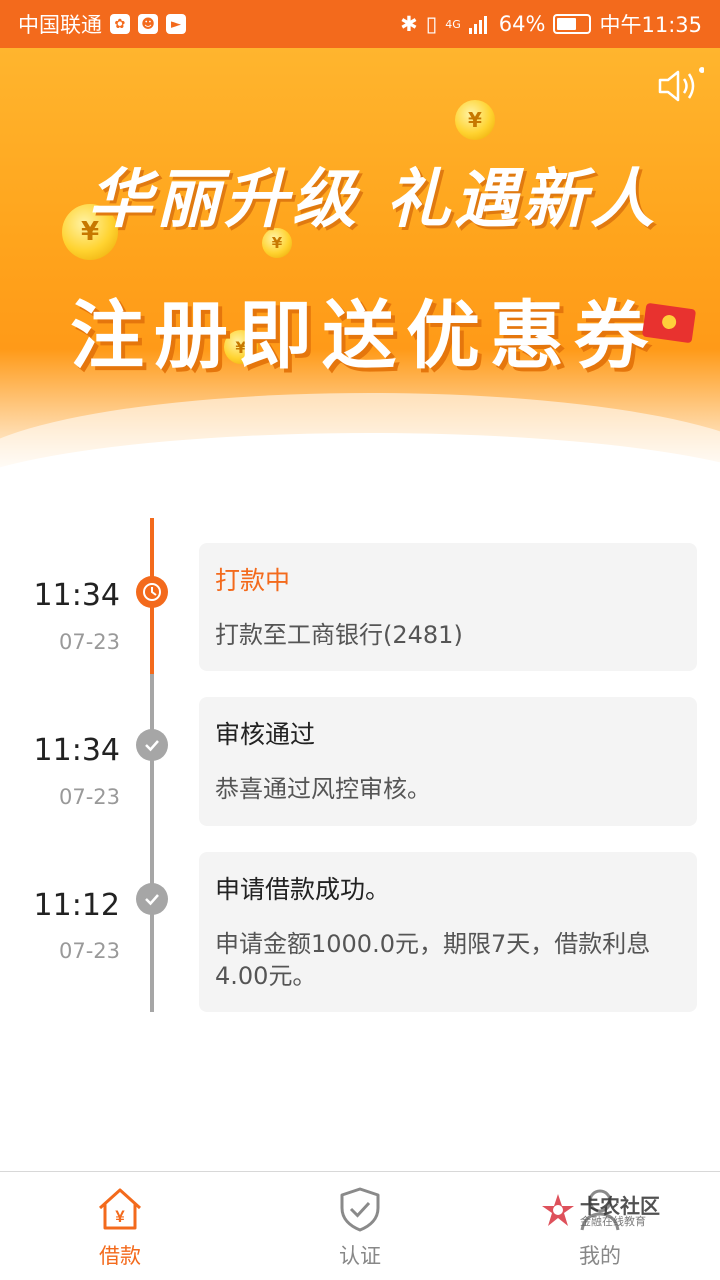 The width and height of the screenshot is (720, 1280). What do you see at coordinates (475, 120) in the screenshot?
I see `coin-decoration: ¥` at bounding box center [475, 120].